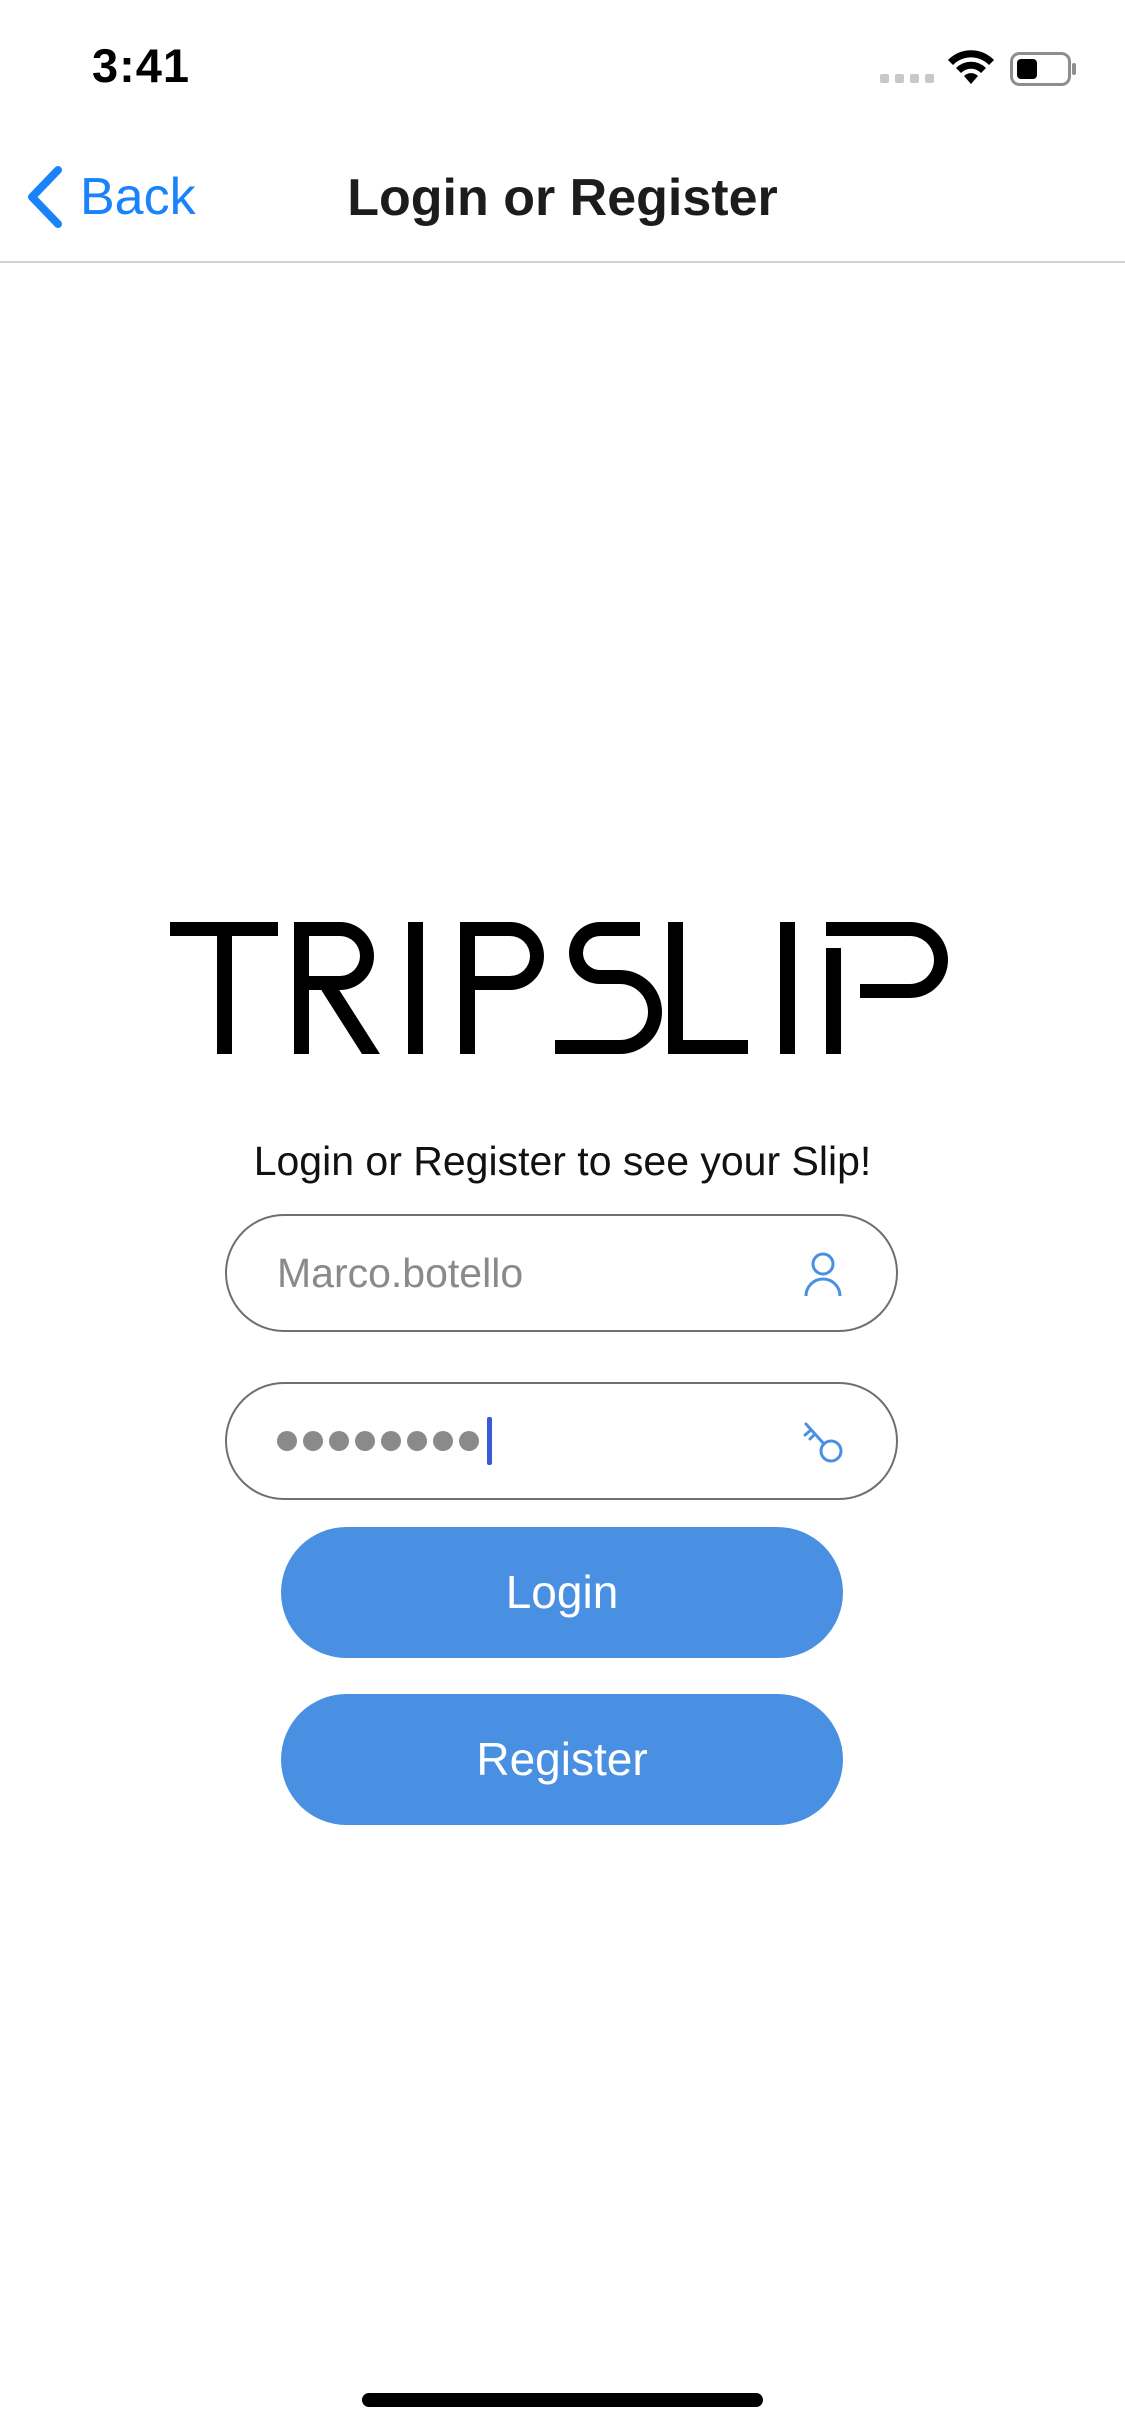 The height and width of the screenshot is (2436, 1125). I want to click on password-field, so click(561, 1441).